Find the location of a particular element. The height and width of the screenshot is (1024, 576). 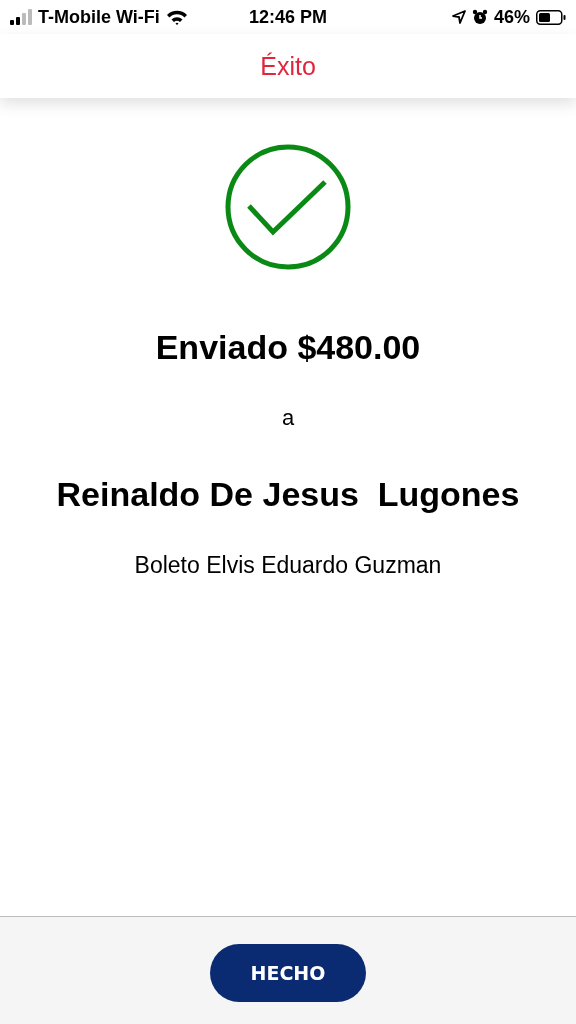

screen-title: Éxito is located at coordinates (288, 66).